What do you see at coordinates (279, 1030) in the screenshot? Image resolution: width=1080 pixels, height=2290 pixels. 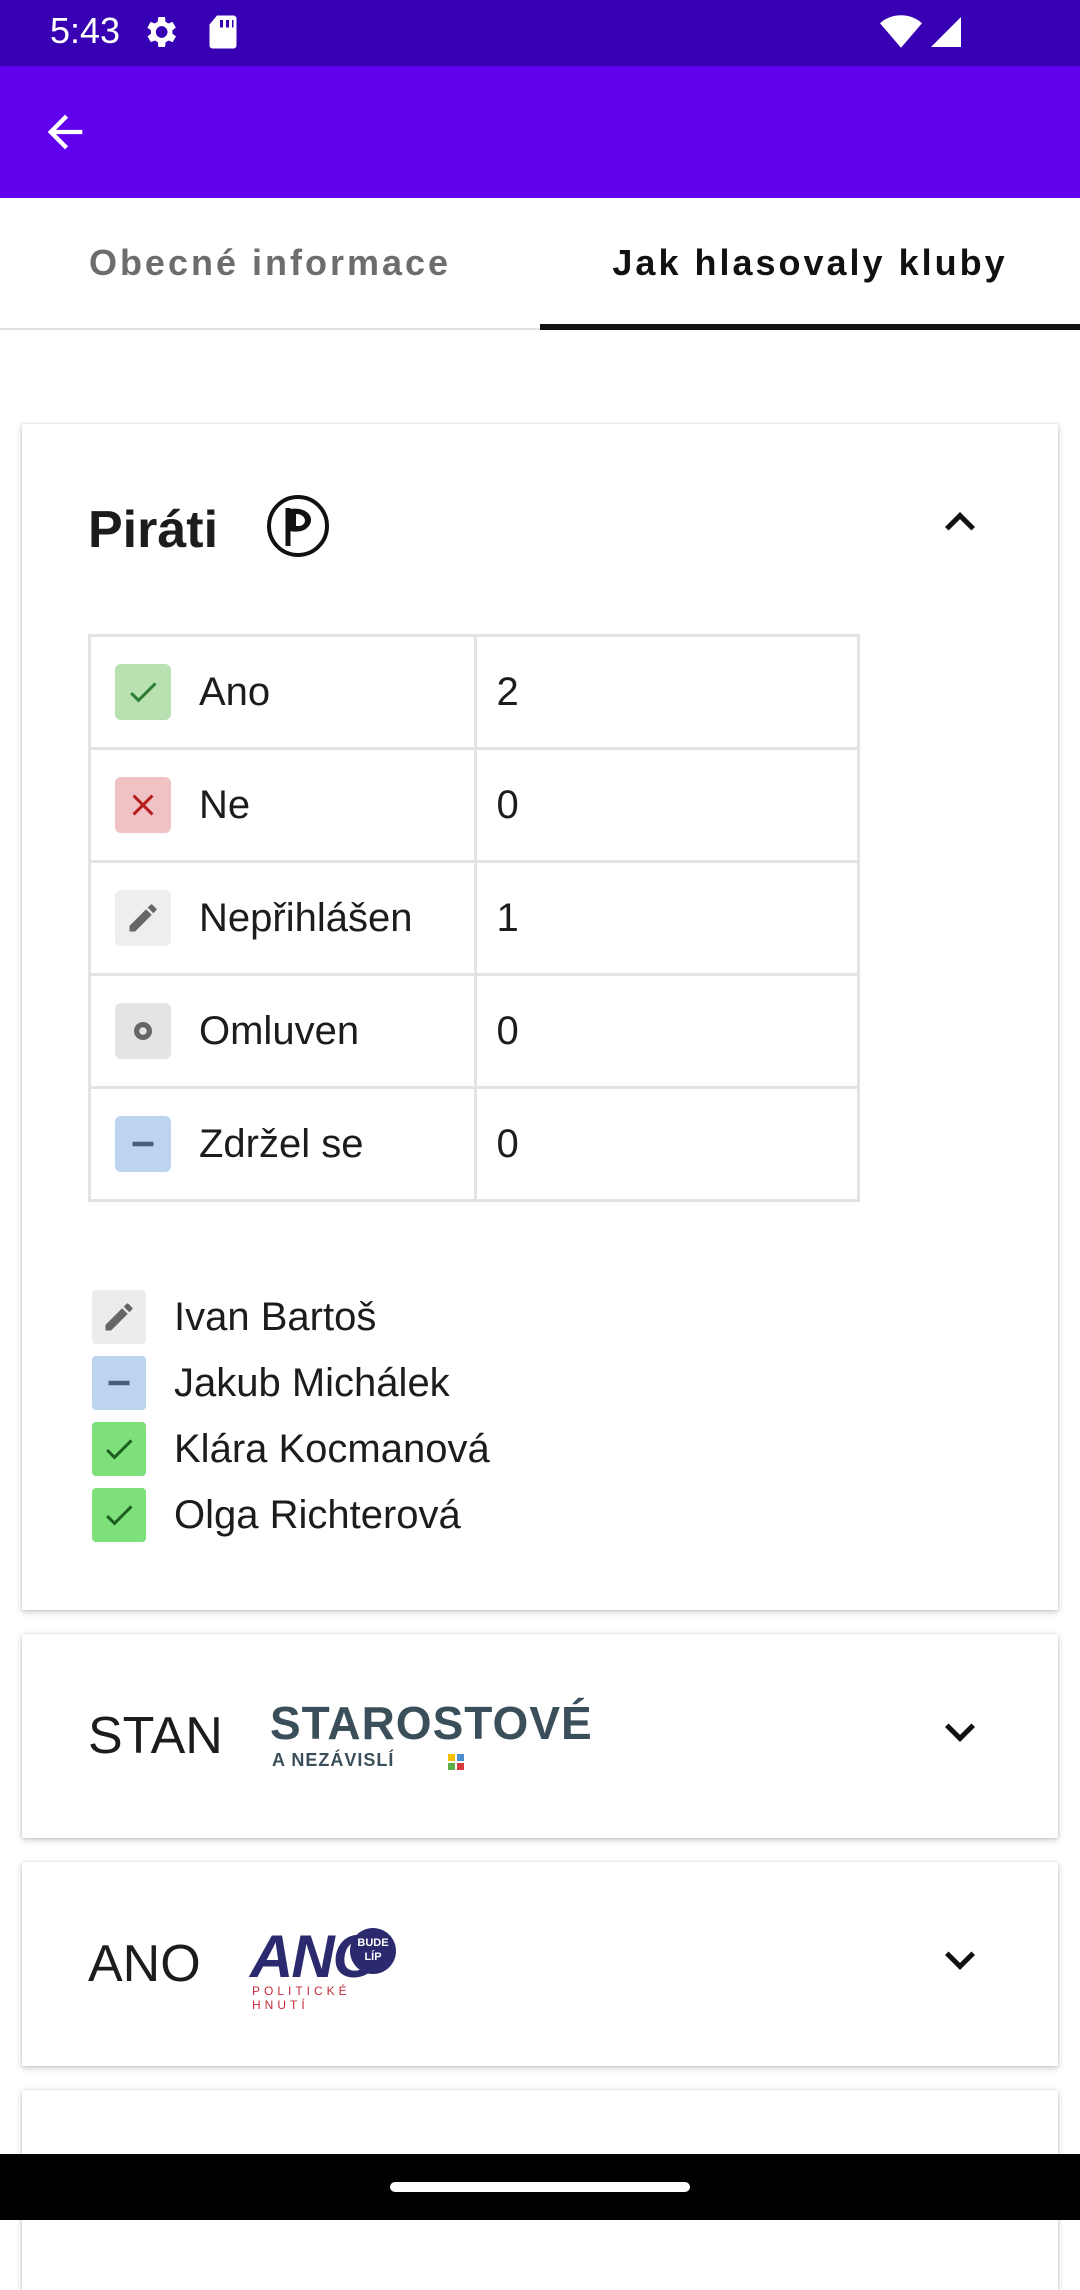 I see `vote-label: Omluven` at bounding box center [279, 1030].